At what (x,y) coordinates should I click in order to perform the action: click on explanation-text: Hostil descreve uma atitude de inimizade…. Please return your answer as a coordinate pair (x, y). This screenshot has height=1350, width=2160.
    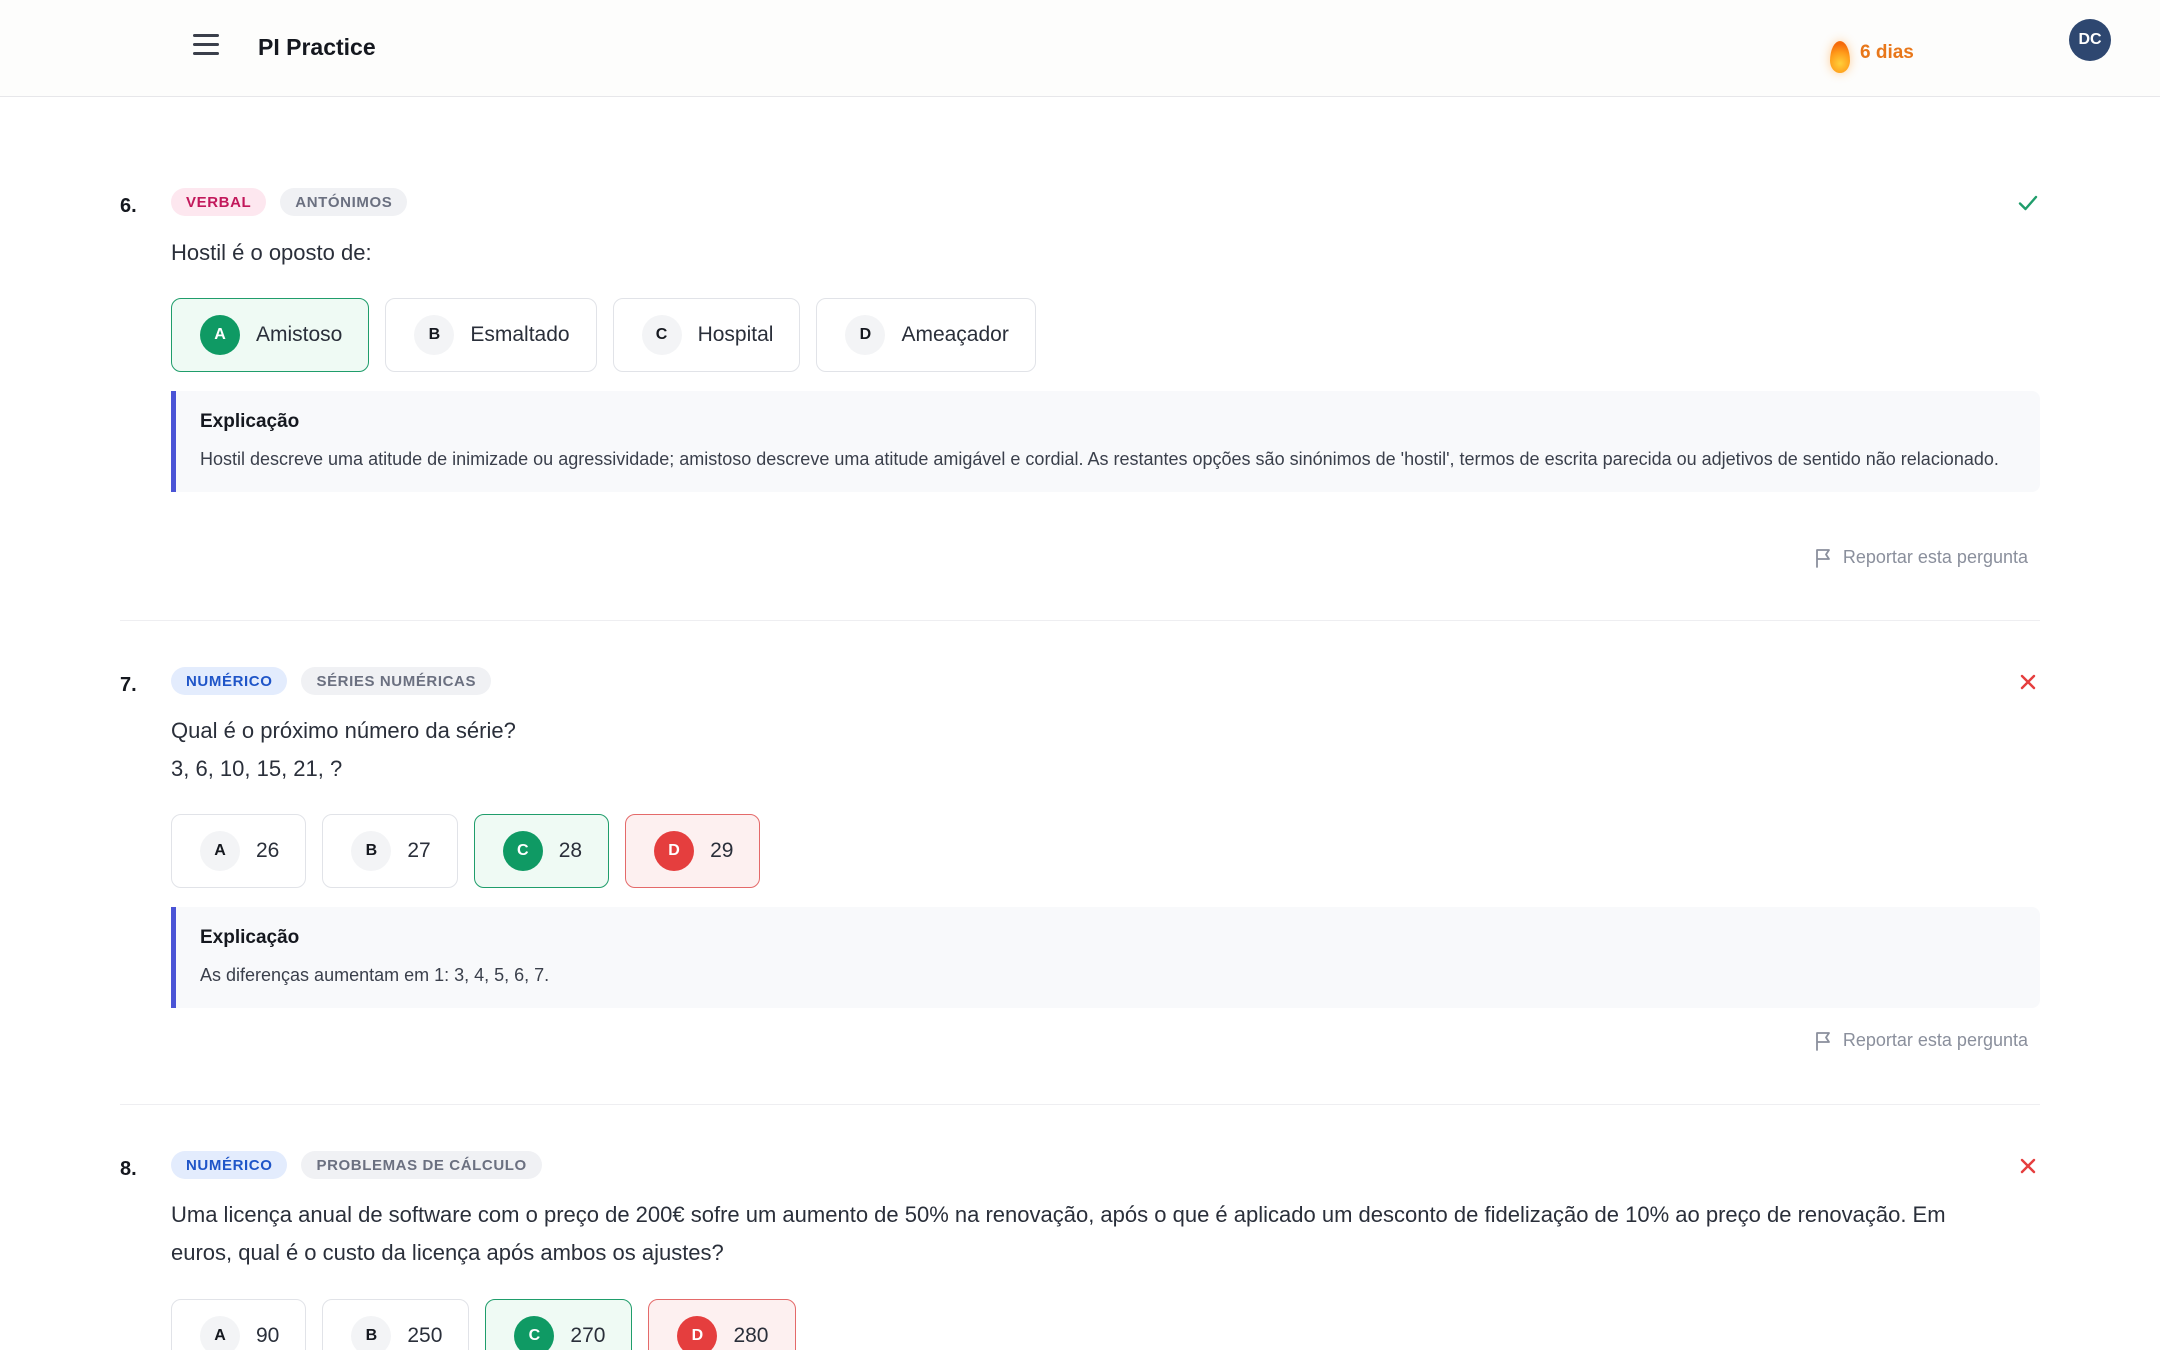
    Looking at the image, I should click on (1099, 459).